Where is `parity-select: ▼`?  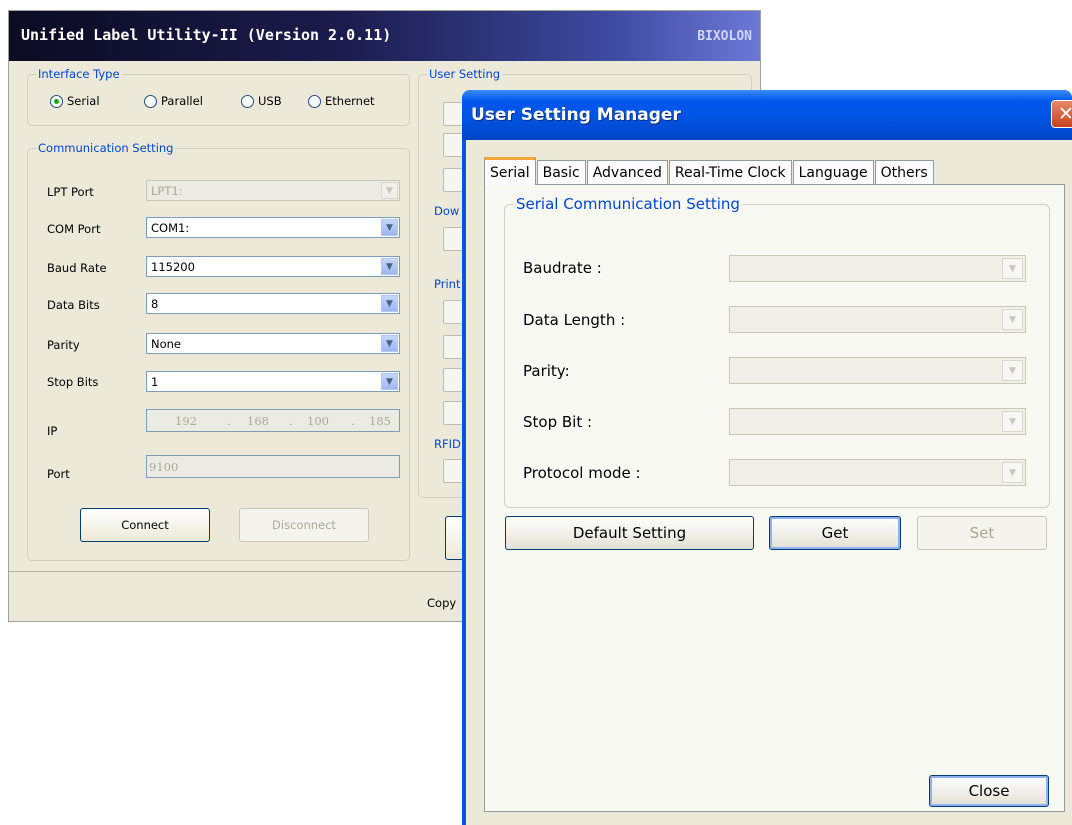 parity-select: ▼ is located at coordinates (877, 370).